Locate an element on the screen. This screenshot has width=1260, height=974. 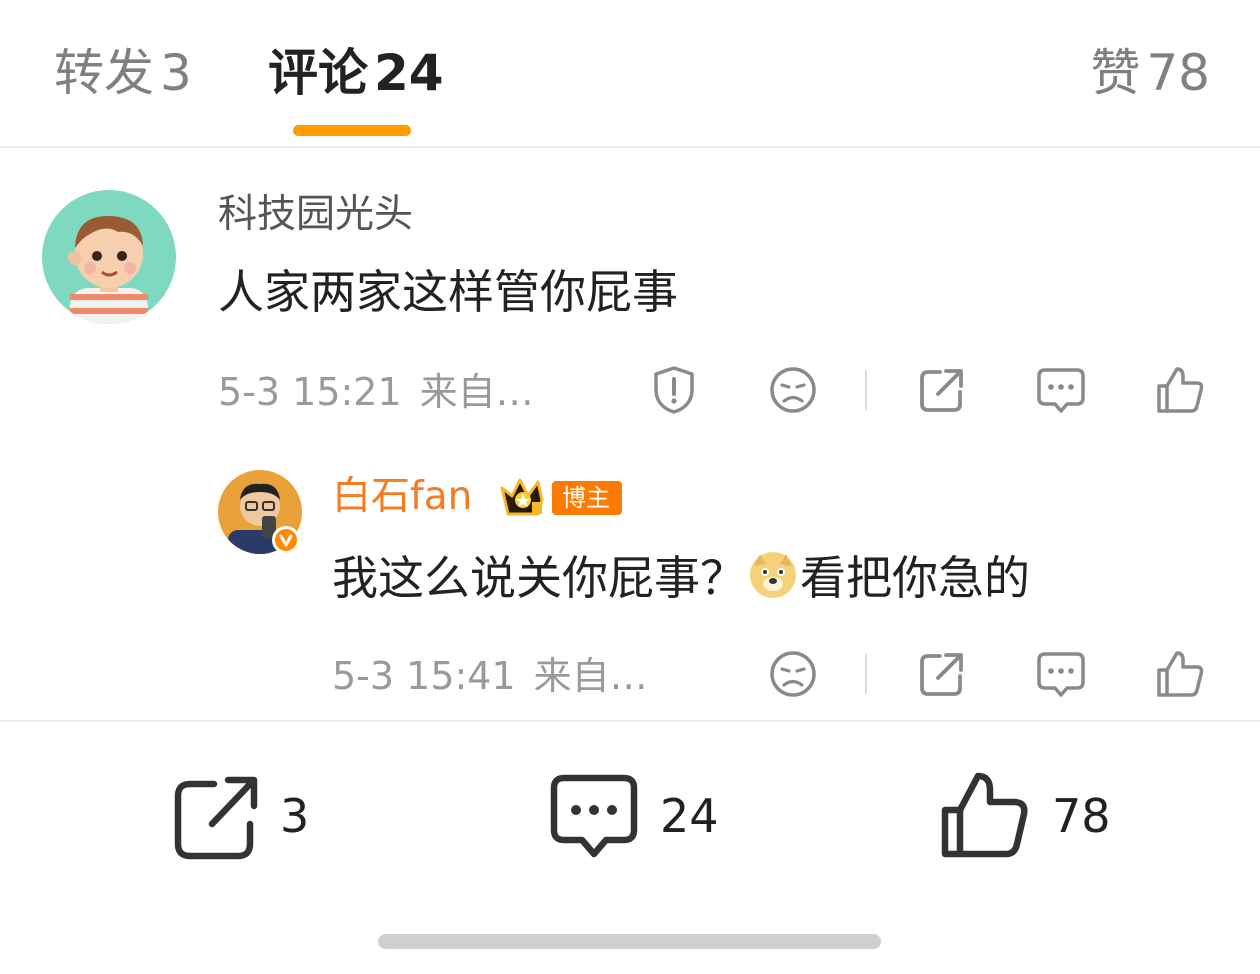
bottom-like-count: 78 is located at coordinates (1081, 816).